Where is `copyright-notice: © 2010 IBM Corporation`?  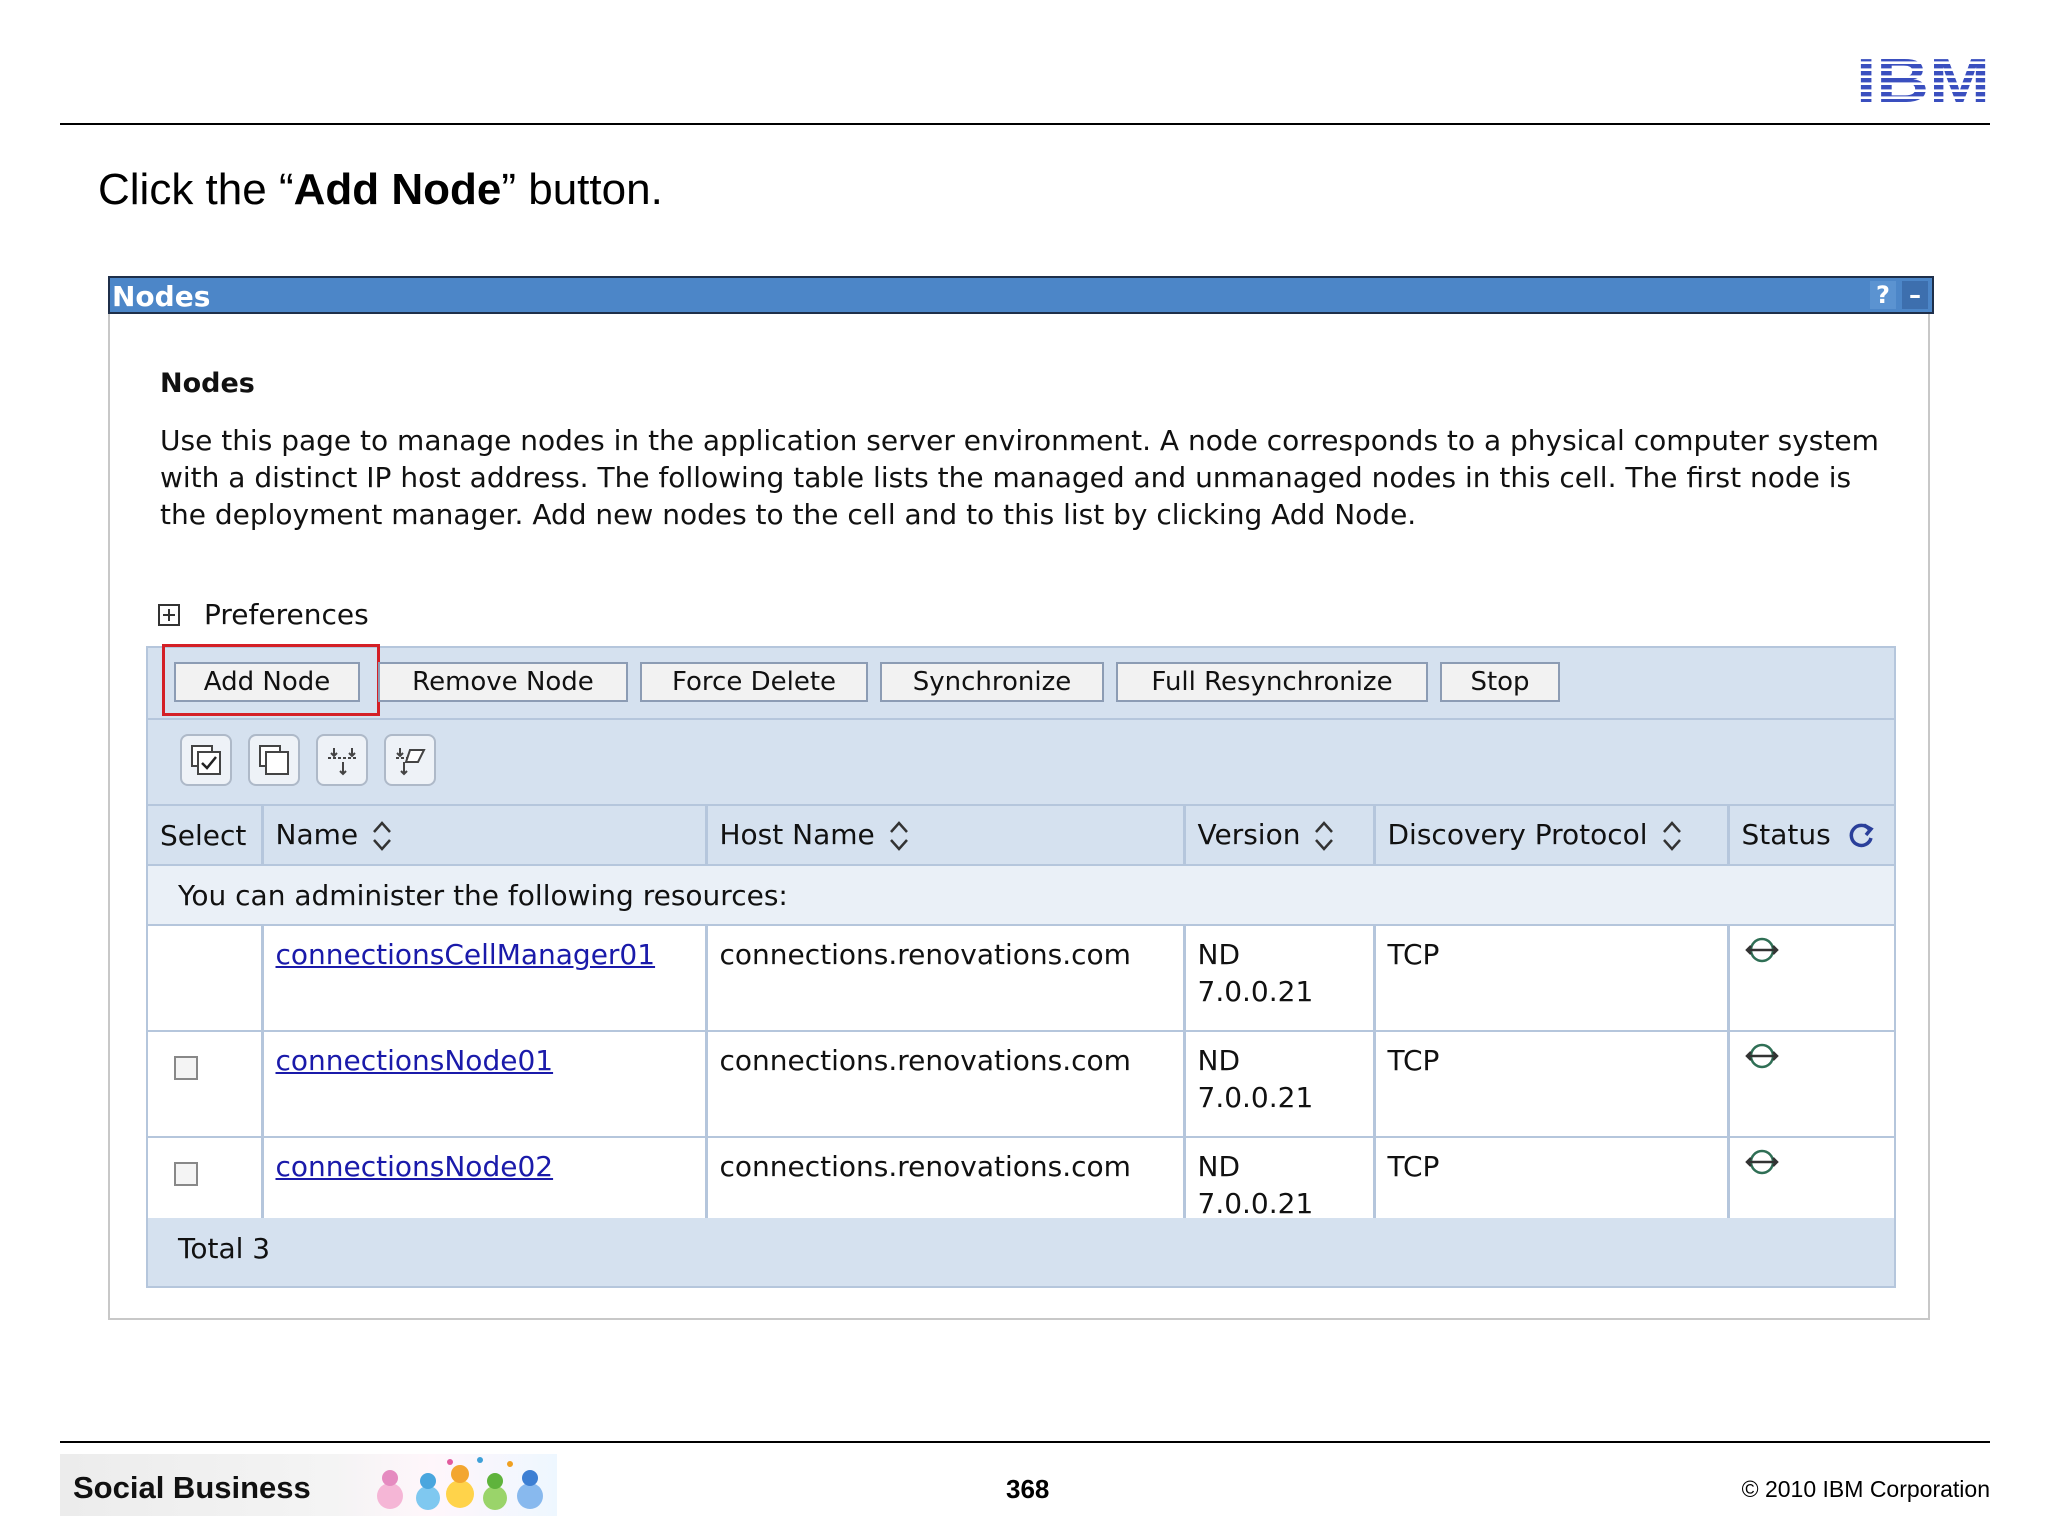
copyright-notice: © 2010 IBM Corporation is located at coordinates (1865, 1489).